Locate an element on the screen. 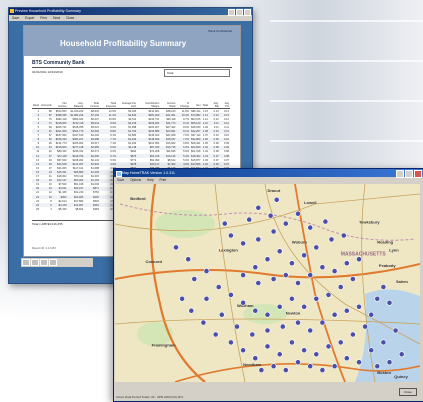 This screenshot has height=402, width=423. menu-item-help: Help is located at coordinates (150, 180).